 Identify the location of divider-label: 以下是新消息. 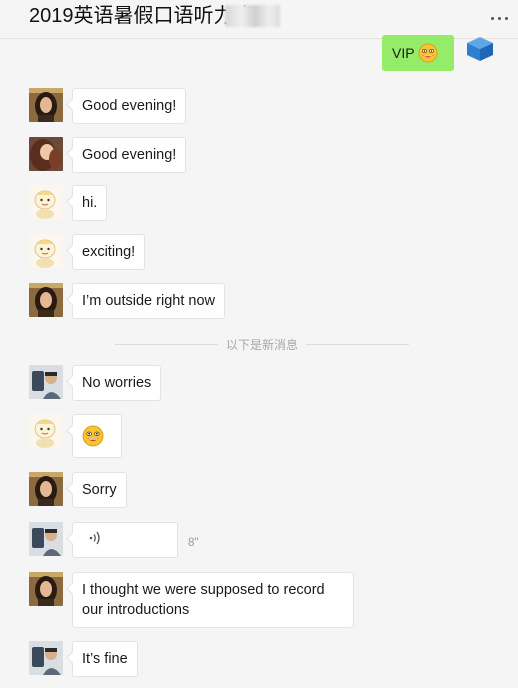
(262, 344).